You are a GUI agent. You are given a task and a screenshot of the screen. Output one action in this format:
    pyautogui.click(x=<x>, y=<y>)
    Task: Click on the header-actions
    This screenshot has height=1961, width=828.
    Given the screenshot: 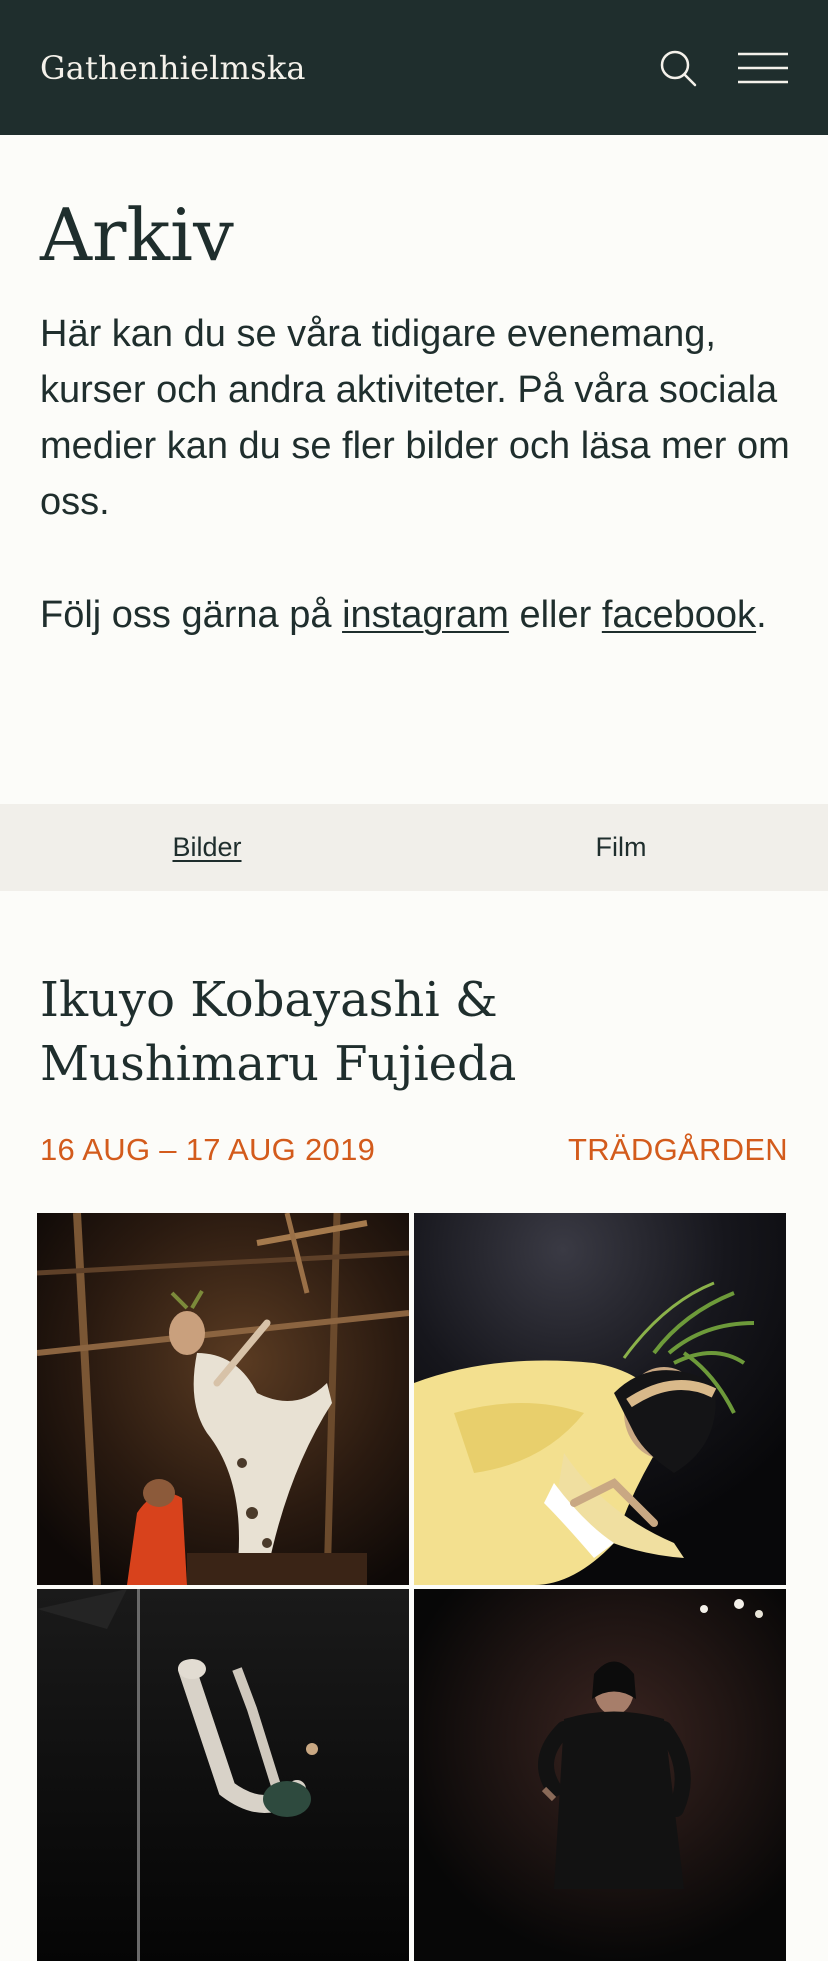 What is the action you would take?
    pyautogui.click(x=723, y=68)
    